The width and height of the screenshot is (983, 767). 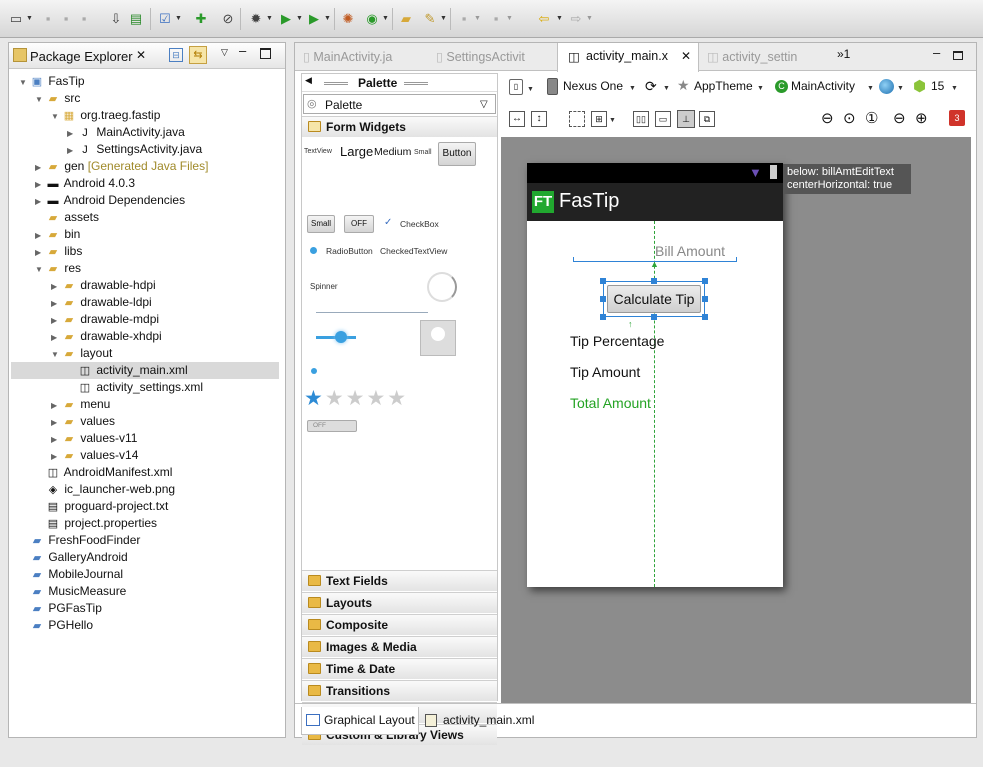 What do you see at coordinates (66, 19) in the screenshot?
I see `save-all-icon: ▪` at bounding box center [66, 19].